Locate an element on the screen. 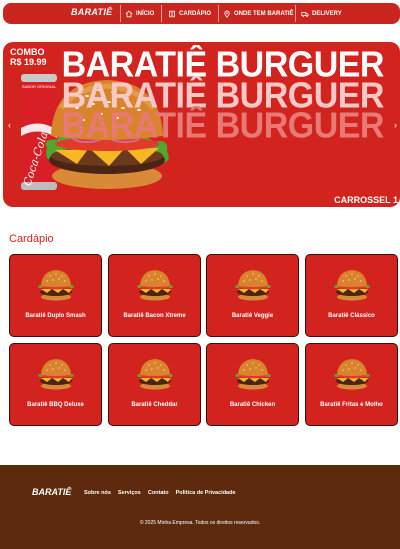 The image size is (400, 549). menu-book-icon is located at coordinates (172, 13).